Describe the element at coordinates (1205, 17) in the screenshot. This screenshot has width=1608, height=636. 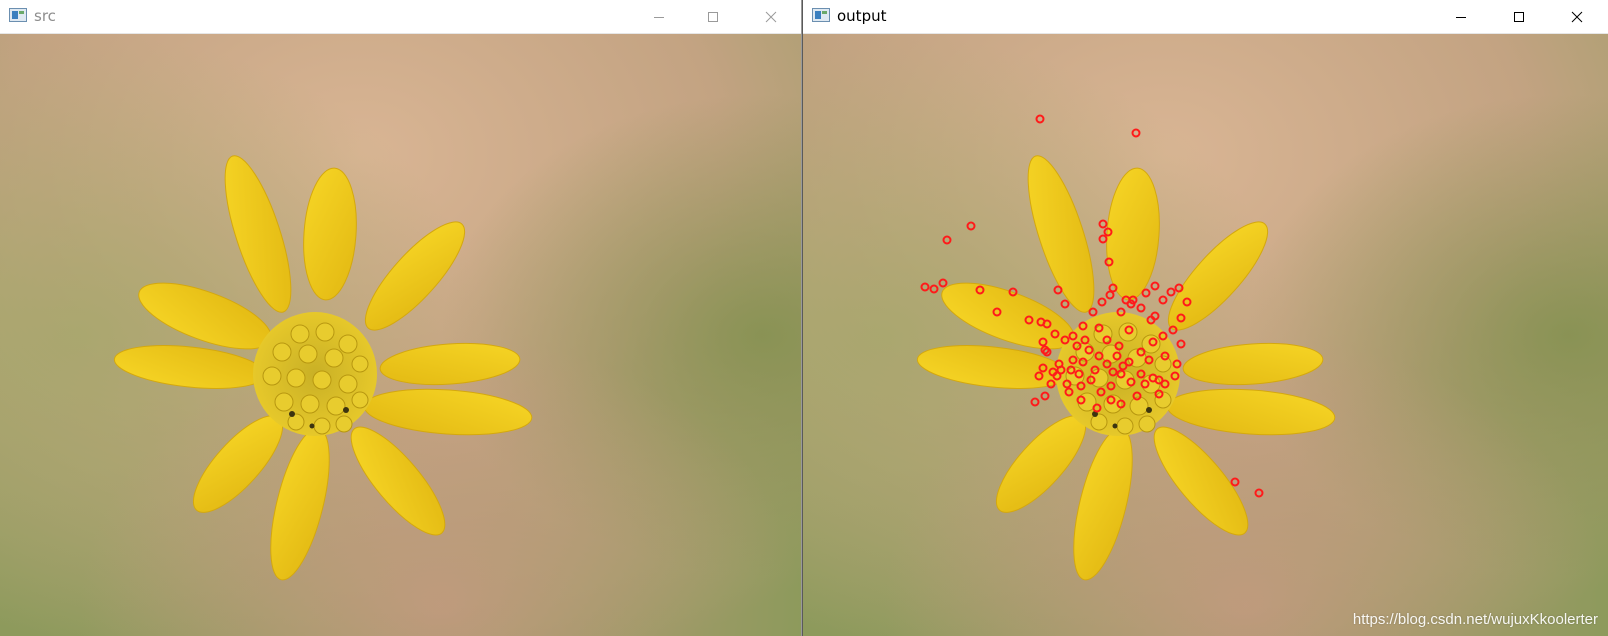
I see `output-titlebar: output` at that location.